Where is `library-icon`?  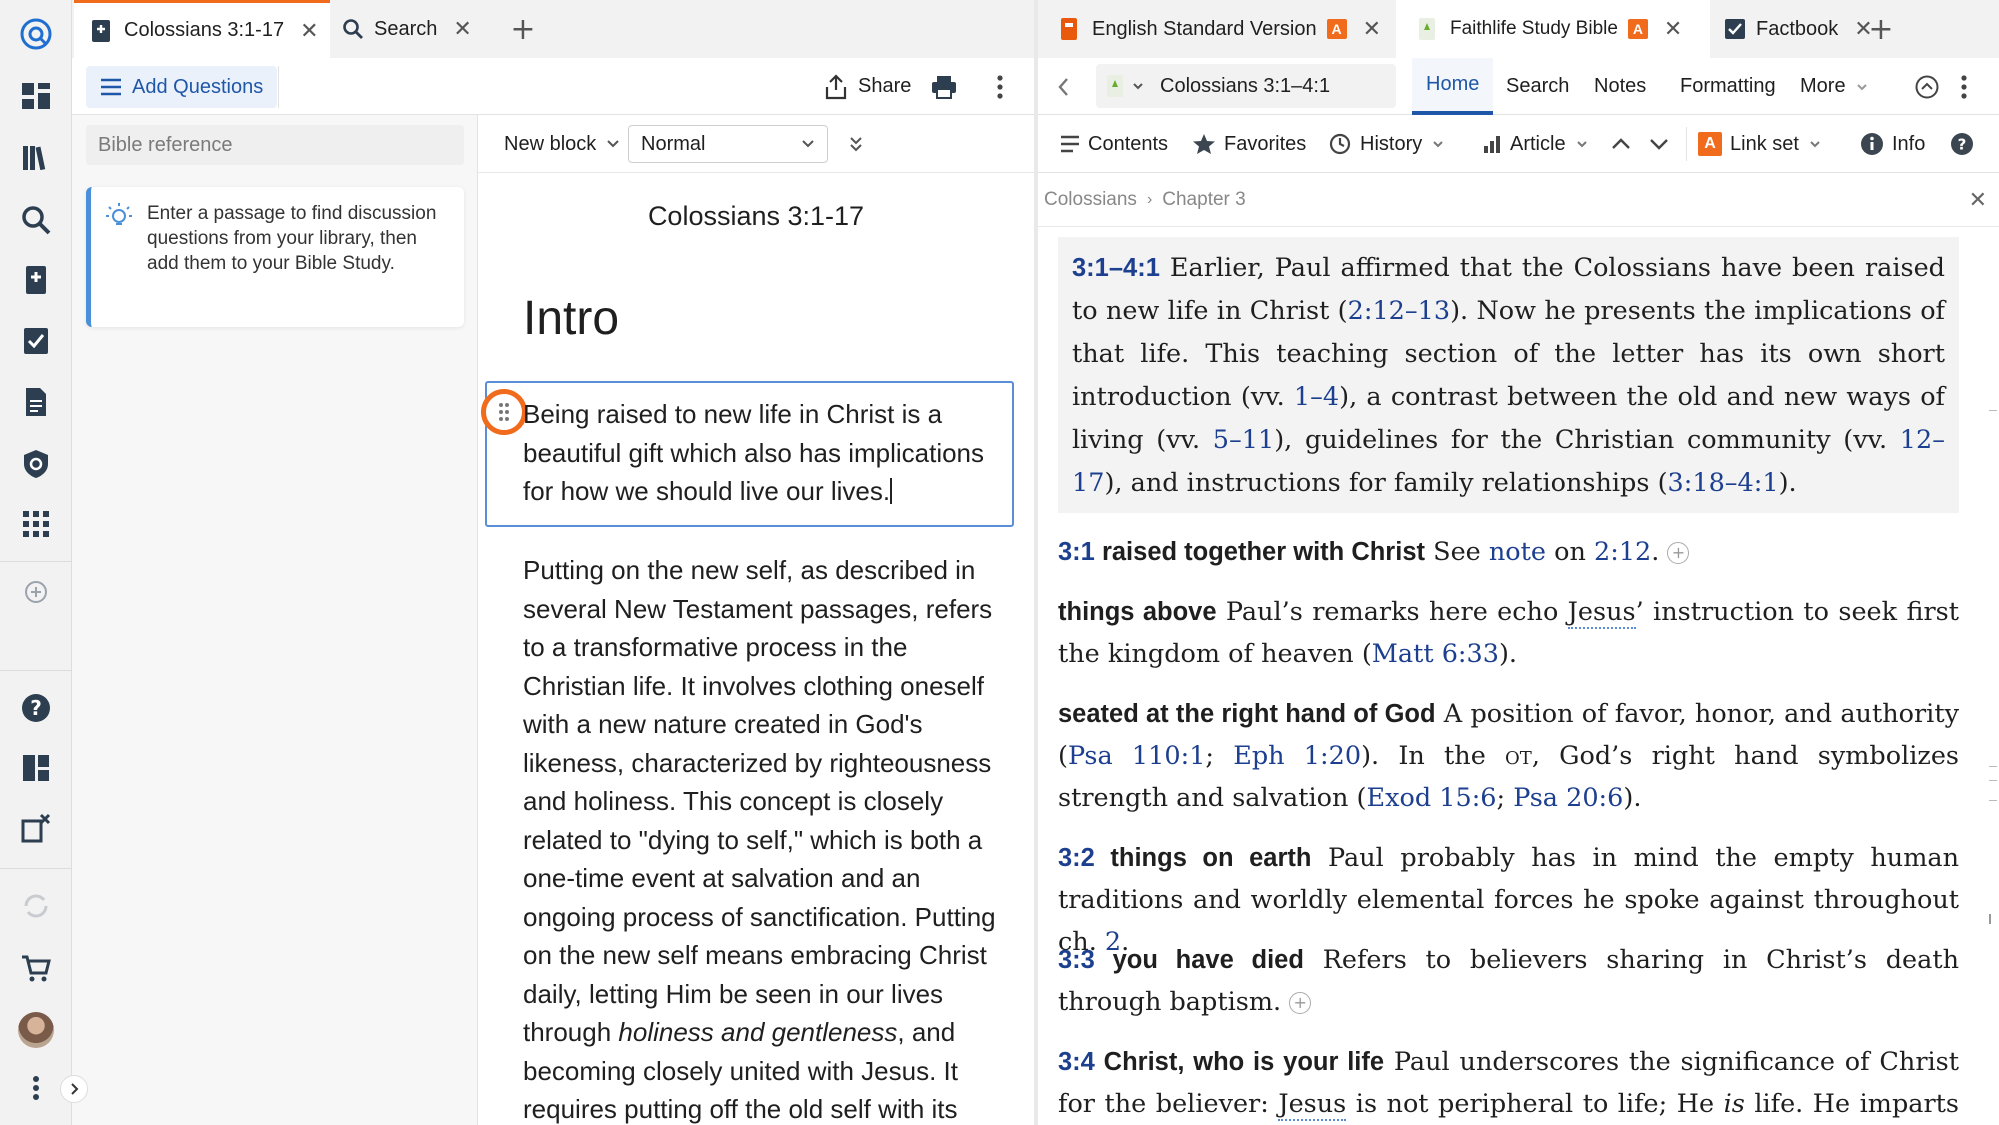 library-icon is located at coordinates (36, 158).